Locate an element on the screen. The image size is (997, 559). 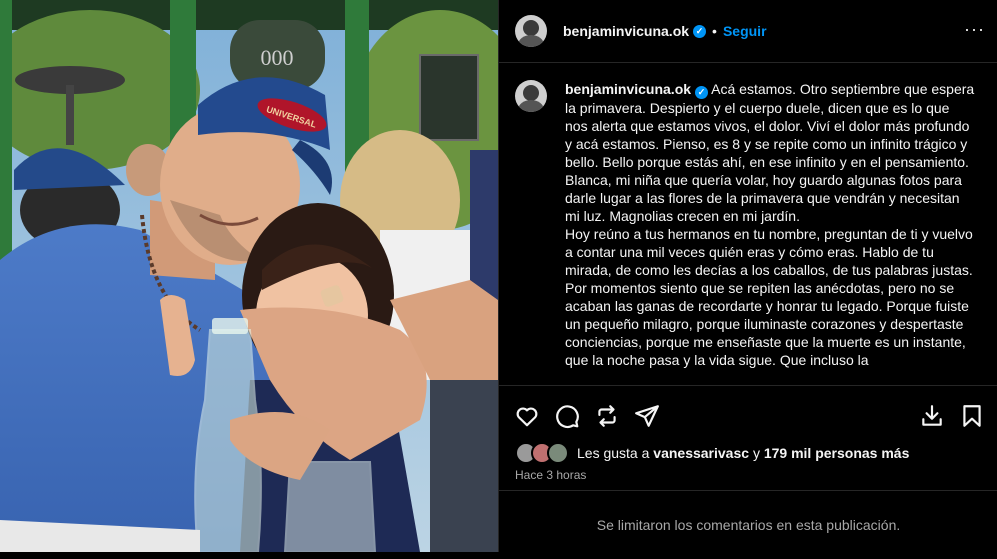
post-timestamp: Hace 3 horas is located at coordinates (550, 475).